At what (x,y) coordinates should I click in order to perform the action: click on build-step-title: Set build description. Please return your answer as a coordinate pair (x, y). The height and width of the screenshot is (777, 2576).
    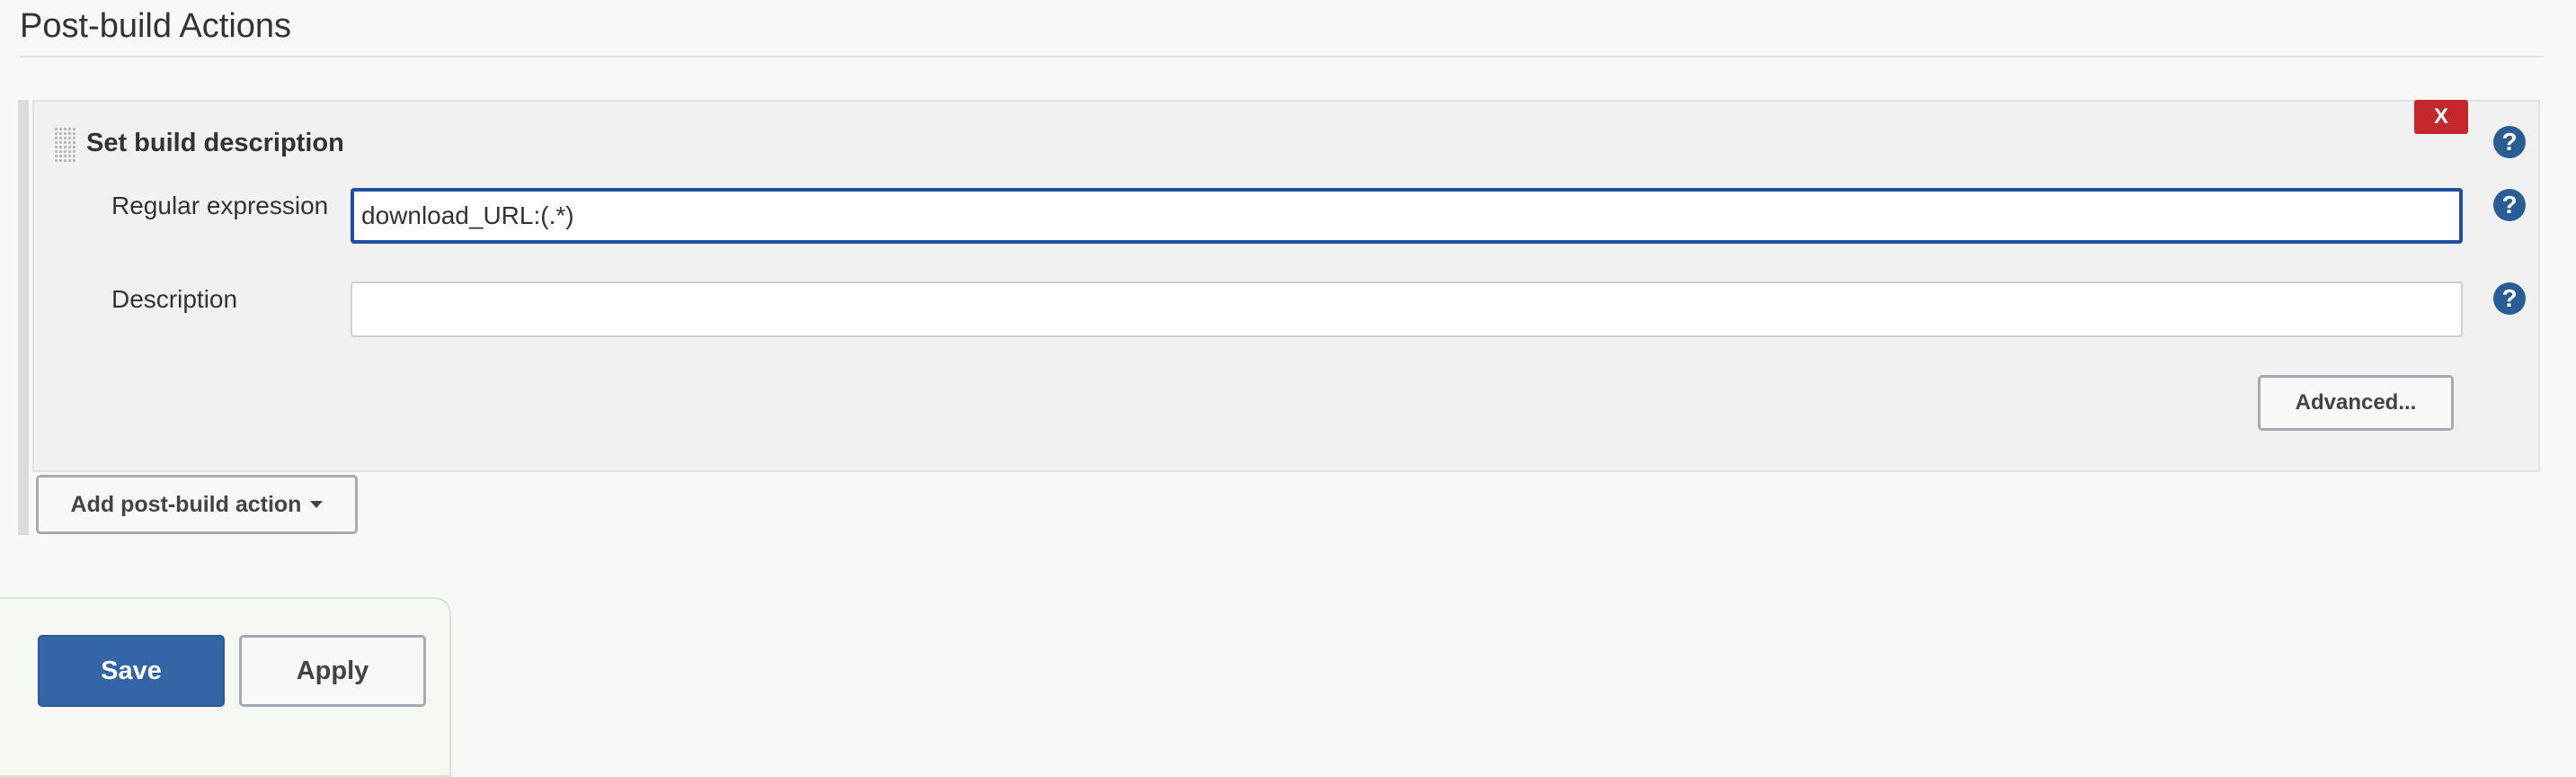
    Looking at the image, I should click on (215, 143).